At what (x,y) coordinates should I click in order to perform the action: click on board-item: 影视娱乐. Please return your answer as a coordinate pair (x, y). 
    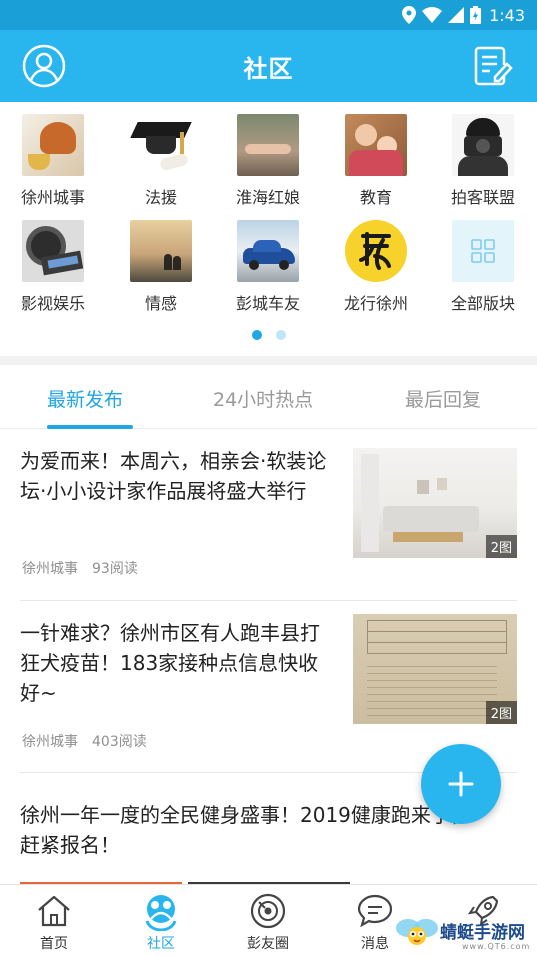
    Looking at the image, I should click on (53, 260).